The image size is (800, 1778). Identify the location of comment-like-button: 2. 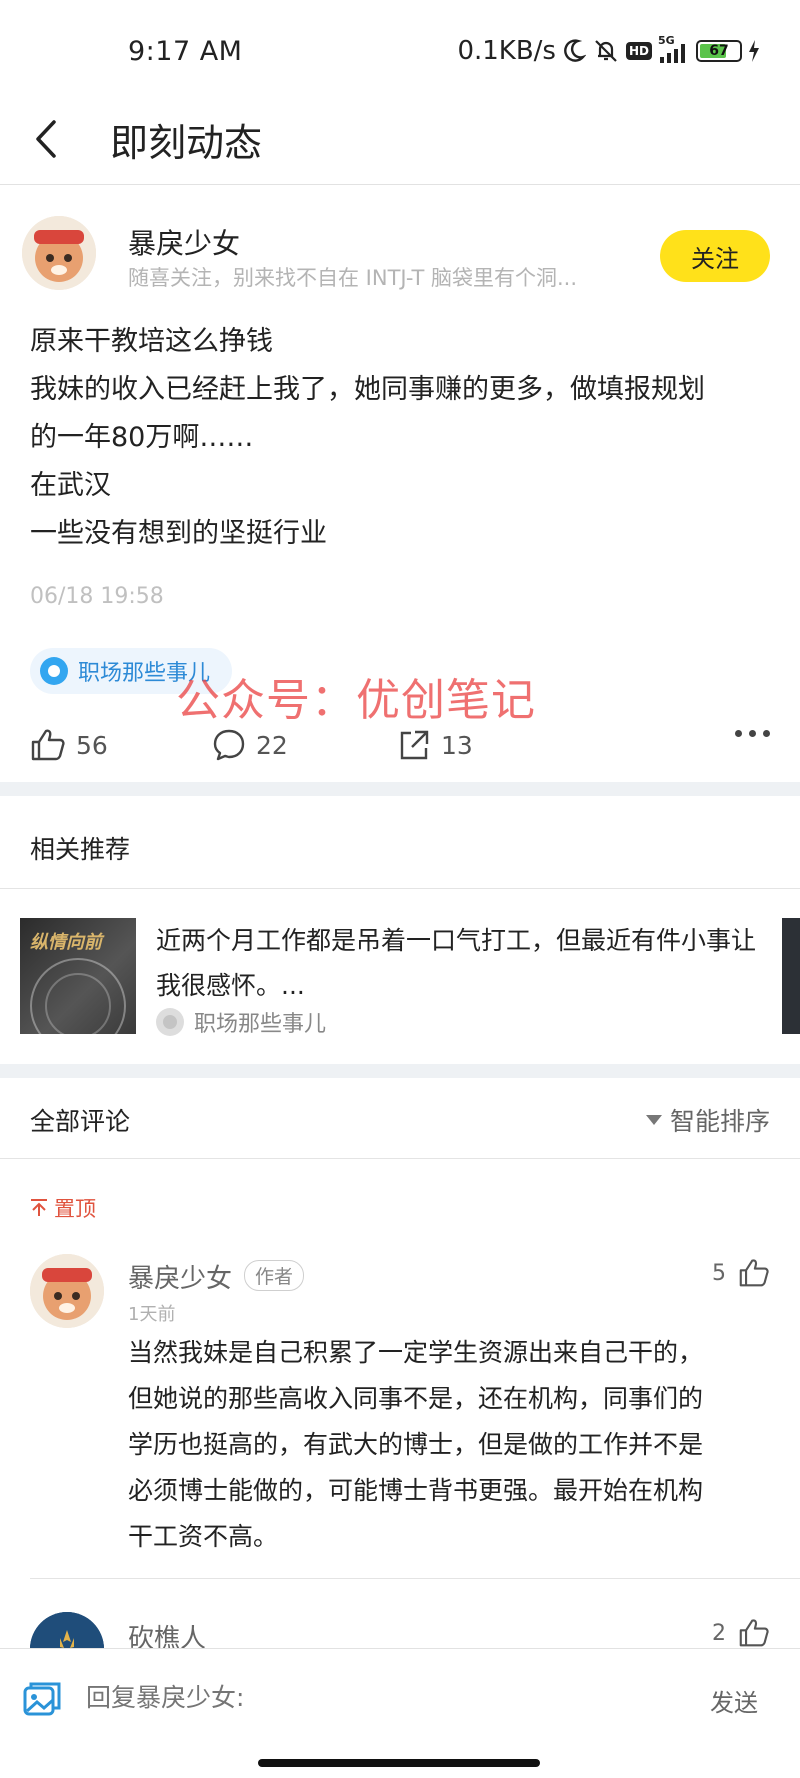
(741, 1633).